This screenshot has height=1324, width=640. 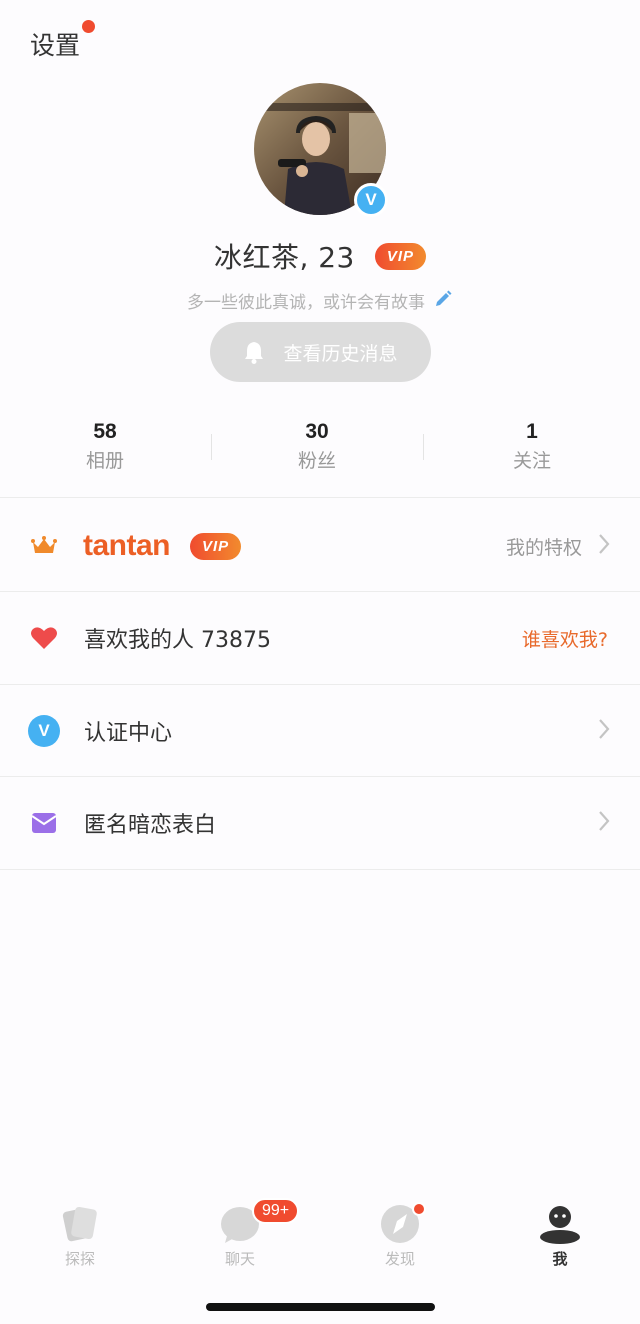 I want to click on profile-name: 冰红茶, 23, so click(x=284, y=257).